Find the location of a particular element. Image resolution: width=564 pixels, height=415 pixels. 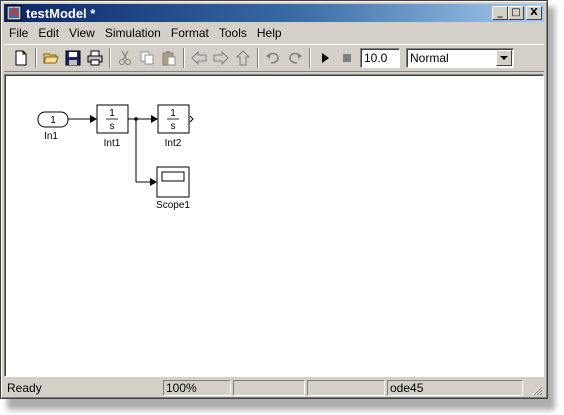

menu-file: File is located at coordinates (18, 33).